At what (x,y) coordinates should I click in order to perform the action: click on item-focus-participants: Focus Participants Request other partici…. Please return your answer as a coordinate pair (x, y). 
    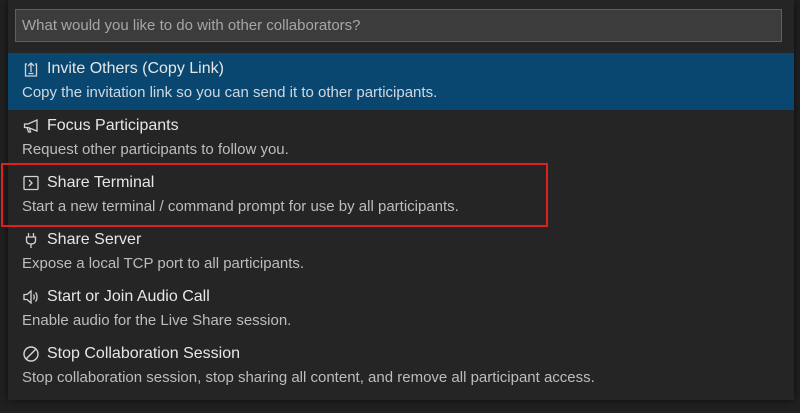
    Looking at the image, I should click on (401, 138).